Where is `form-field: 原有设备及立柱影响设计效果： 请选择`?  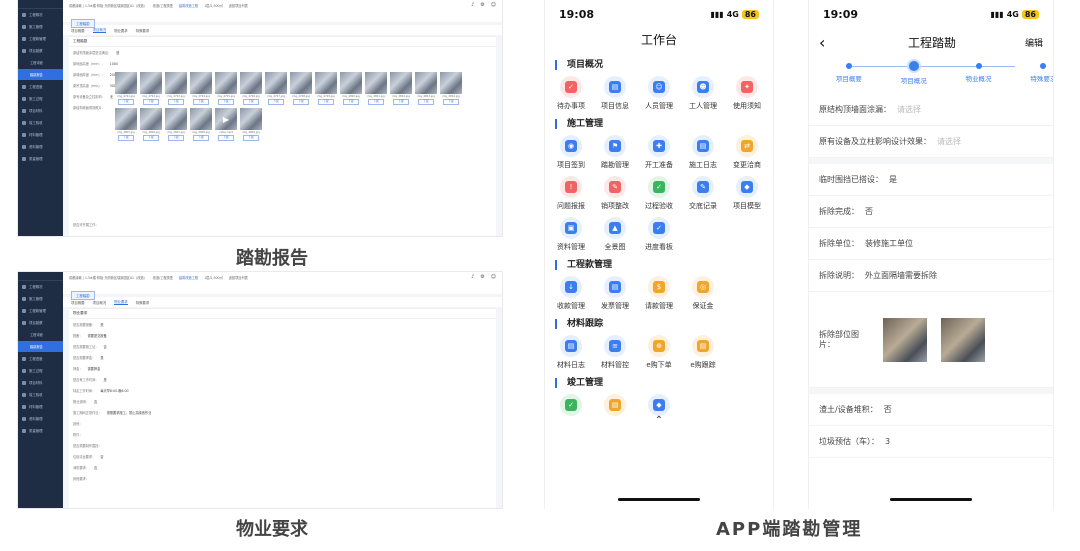
form-field: 原有设备及立柱影响设计效果： 请选择 is located at coordinates (931, 142).